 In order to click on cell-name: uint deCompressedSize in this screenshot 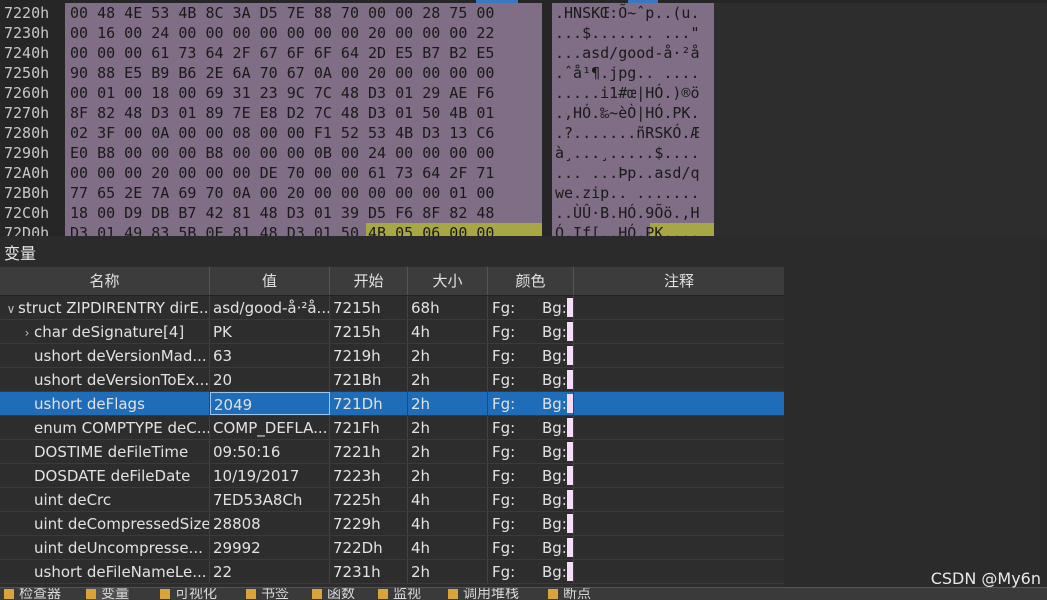, I will do `click(105, 523)`.